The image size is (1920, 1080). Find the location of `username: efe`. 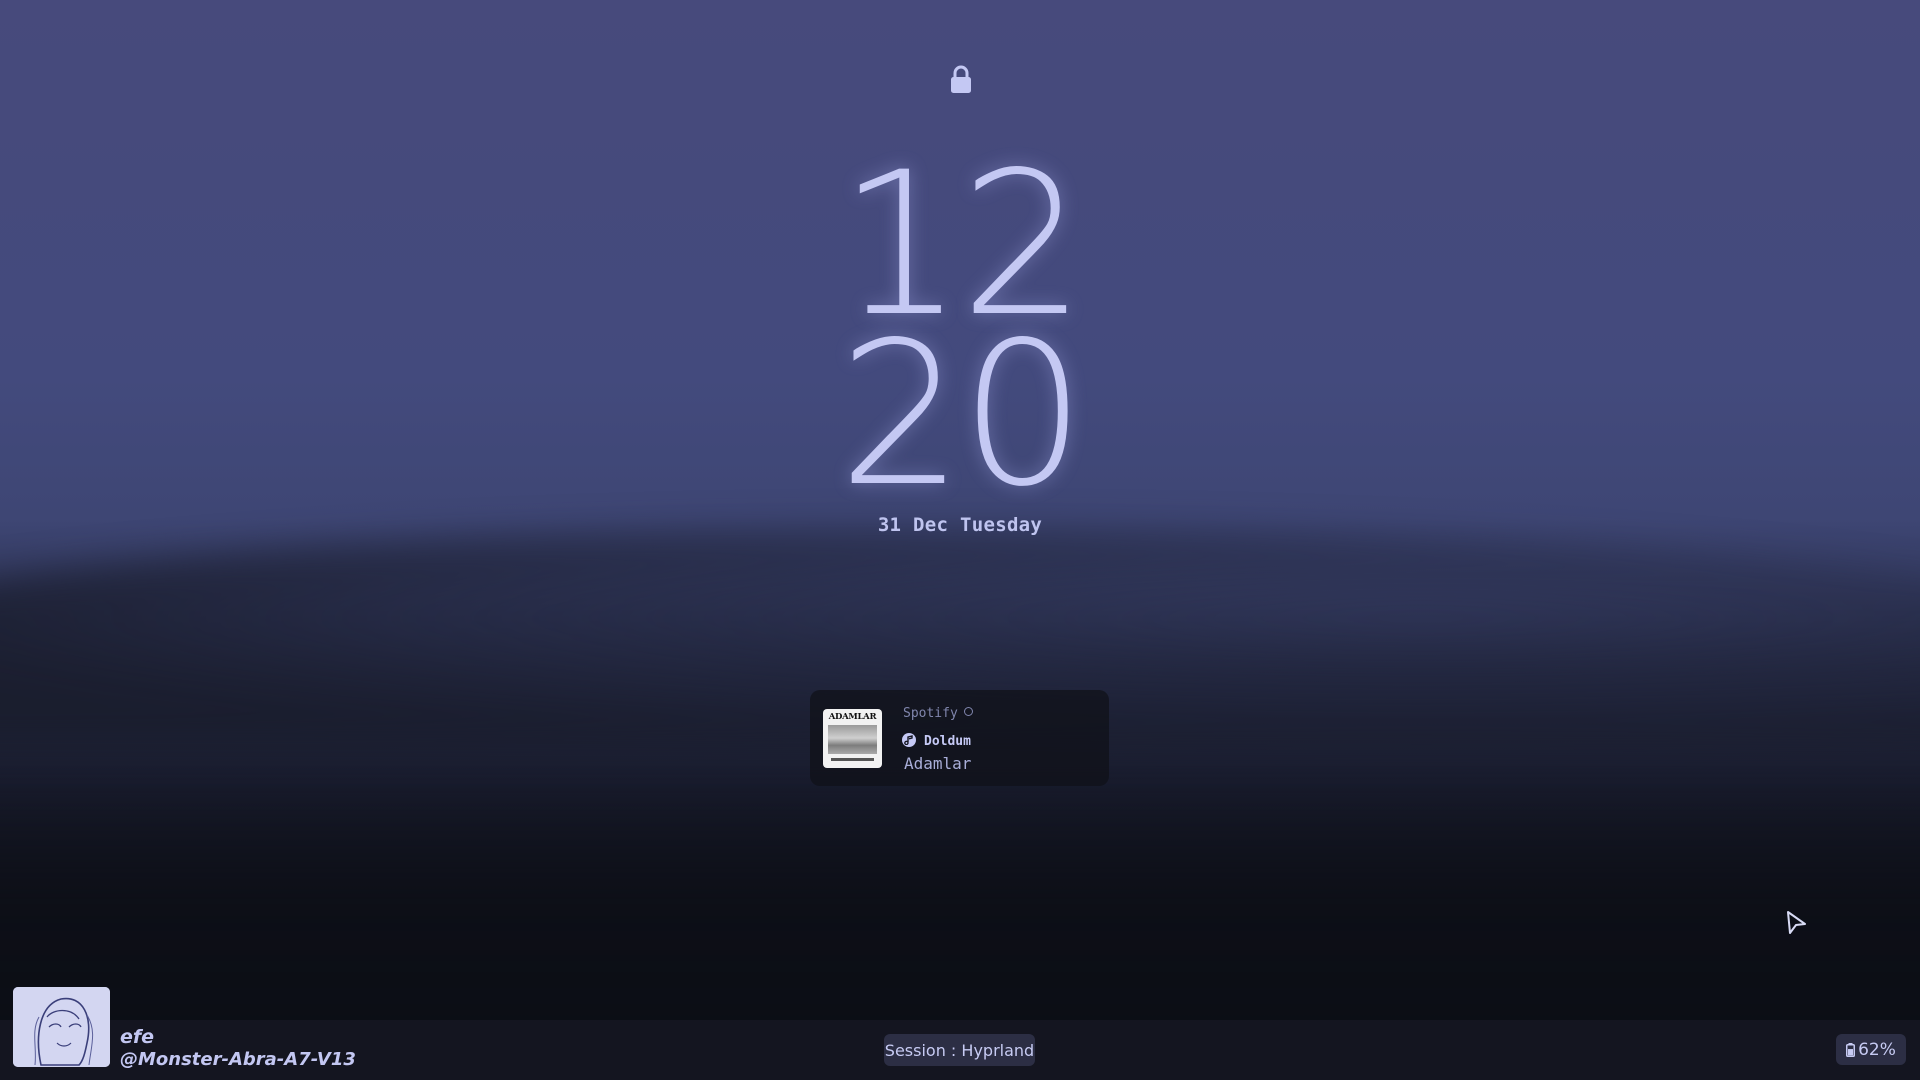

username: efe is located at coordinates (137, 1037).